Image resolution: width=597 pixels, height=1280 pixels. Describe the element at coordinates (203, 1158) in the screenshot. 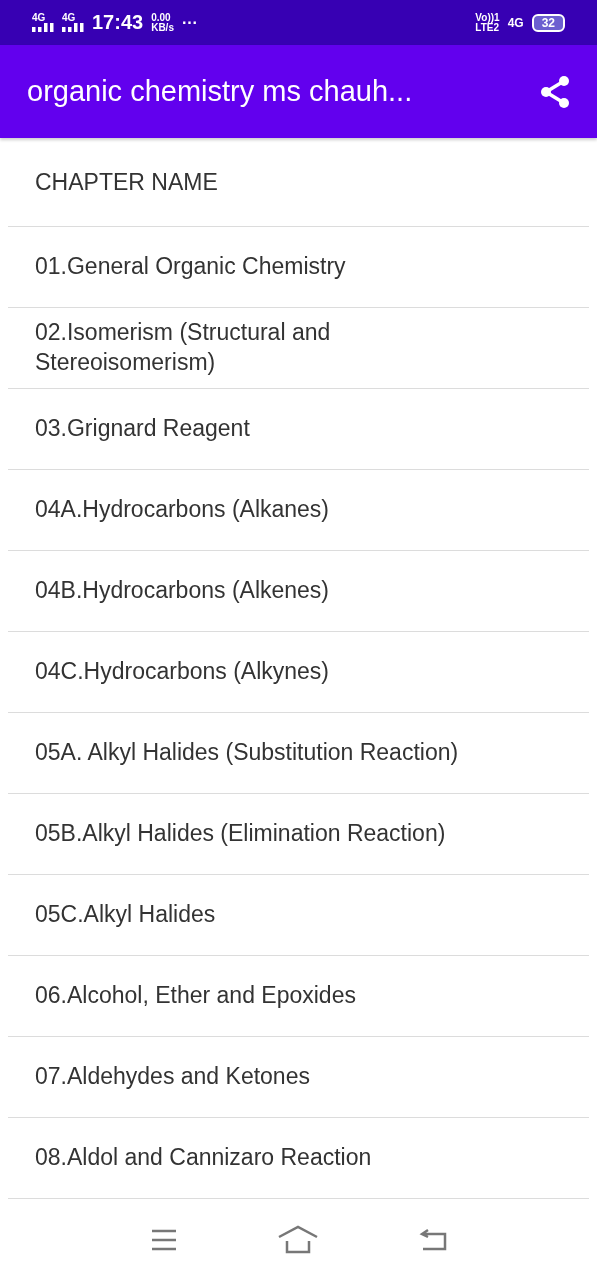

I see `chapter-item: 08.Aldol and Cannizaro Reaction` at that location.